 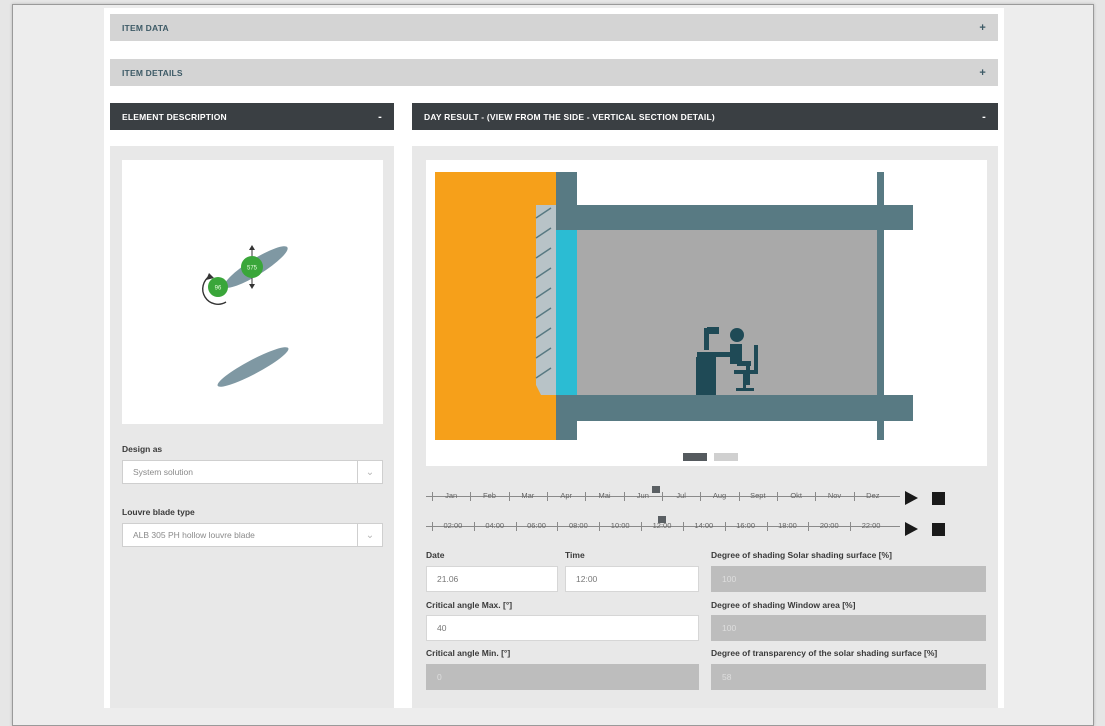 I want to click on critical-angle-min-value: 0, so click(x=439, y=677).